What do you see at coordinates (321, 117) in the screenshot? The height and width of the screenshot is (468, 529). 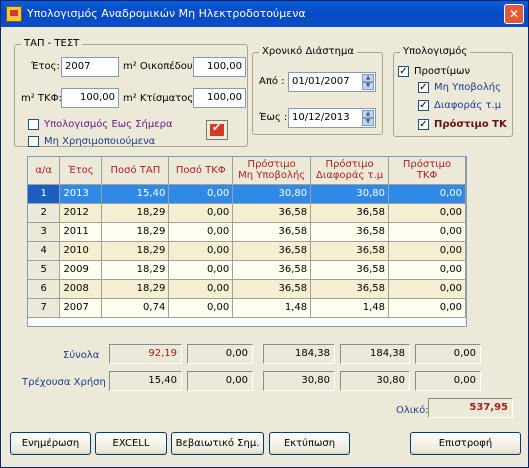 I see `to-date-value: 10/12/2013` at bounding box center [321, 117].